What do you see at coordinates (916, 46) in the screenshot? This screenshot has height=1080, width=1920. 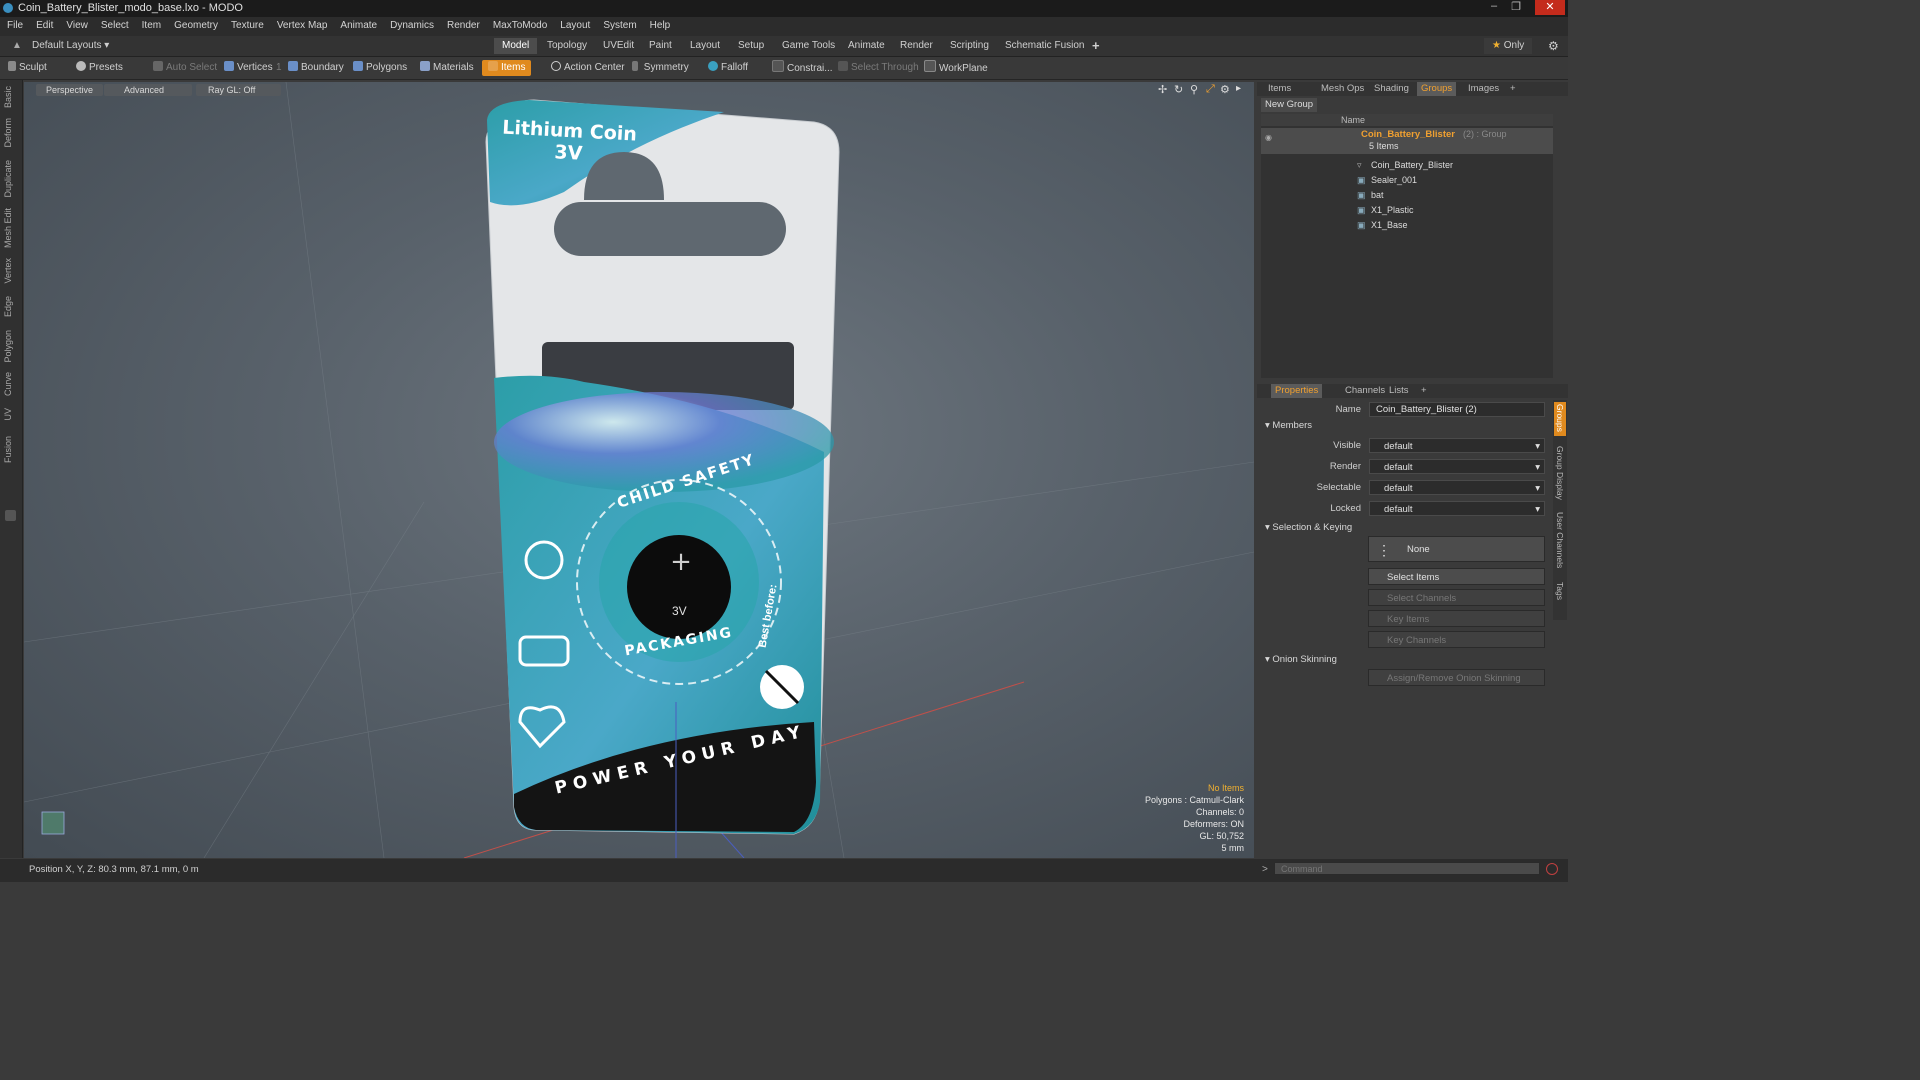 I see `tab-render: Render` at bounding box center [916, 46].